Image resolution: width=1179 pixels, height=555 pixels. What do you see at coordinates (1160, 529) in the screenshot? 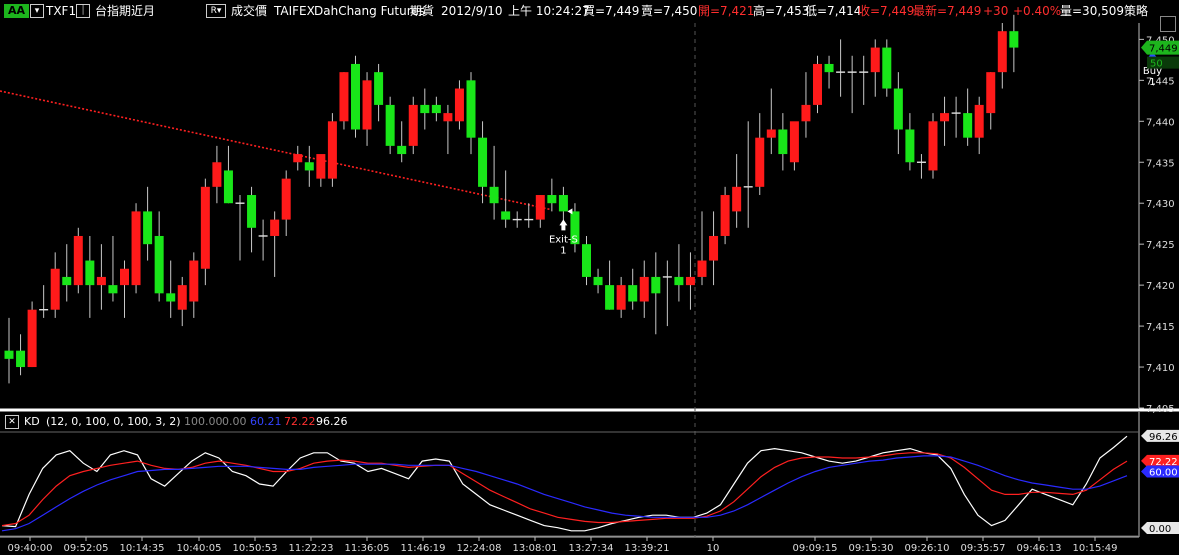
I see `kd-axis-label: 0.00` at bounding box center [1160, 529].